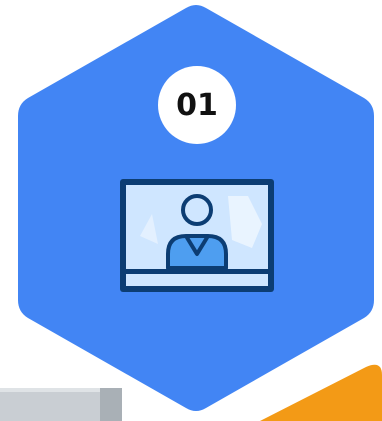  I want to click on step-number-label: 01, so click(197, 105).